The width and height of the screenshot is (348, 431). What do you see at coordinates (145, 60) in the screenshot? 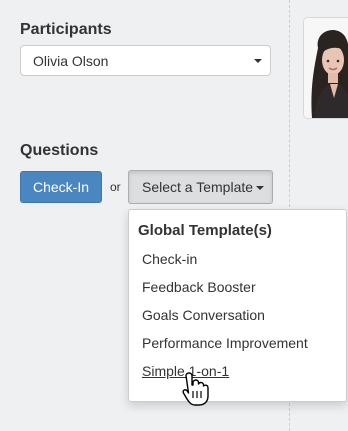
I see `participant-select: Olivia Olson` at bounding box center [145, 60].